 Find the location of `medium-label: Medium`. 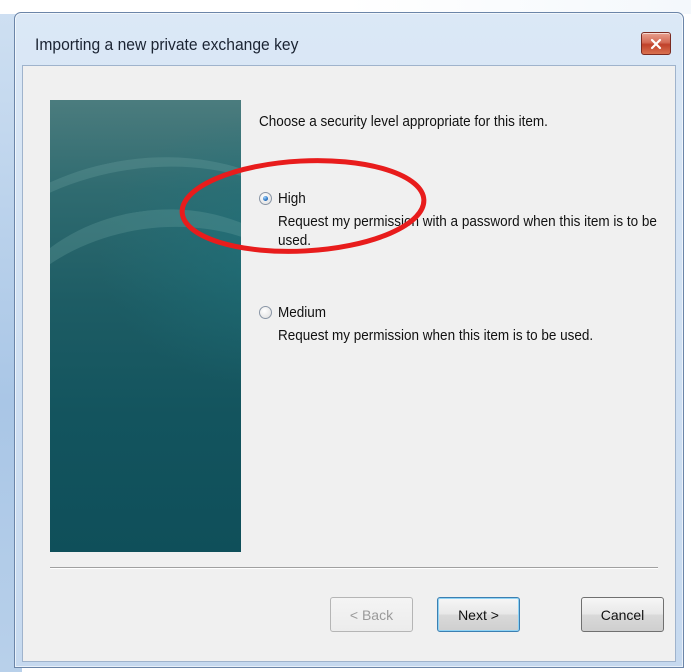

medium-label: Medium is located at coordinates (302, 312).